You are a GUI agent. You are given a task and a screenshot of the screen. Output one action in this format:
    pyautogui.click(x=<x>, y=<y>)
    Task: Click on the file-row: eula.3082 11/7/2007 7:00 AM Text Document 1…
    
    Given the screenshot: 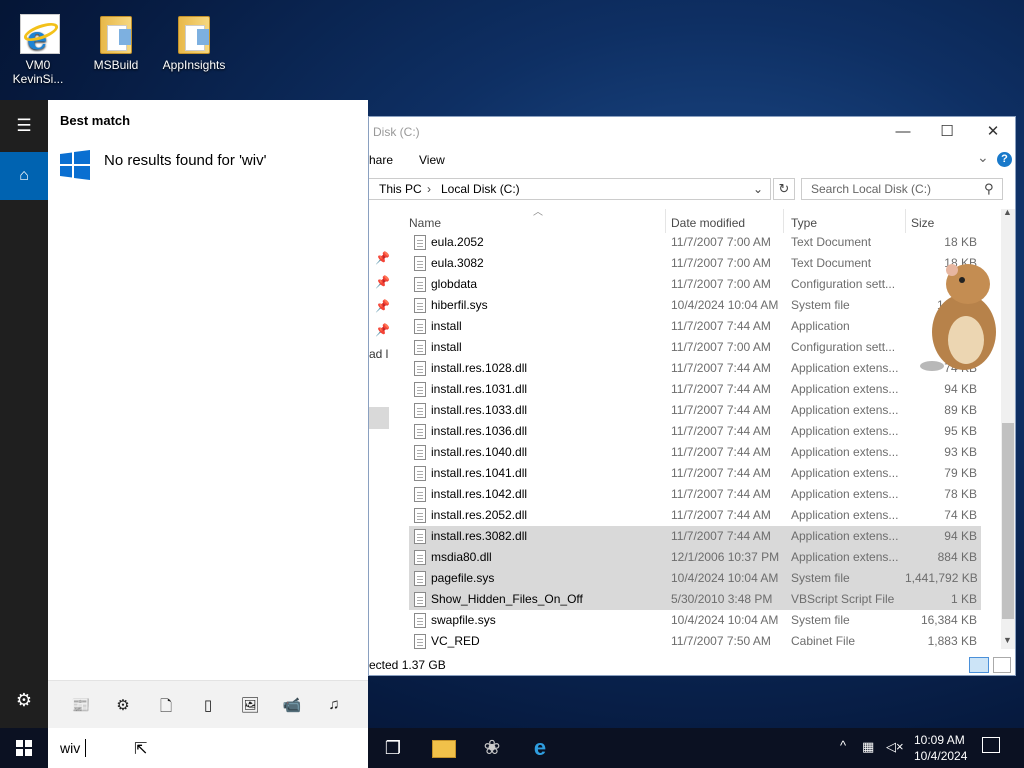 What is the action you would take?
    pyautogui.click(x=695, y=263)
    